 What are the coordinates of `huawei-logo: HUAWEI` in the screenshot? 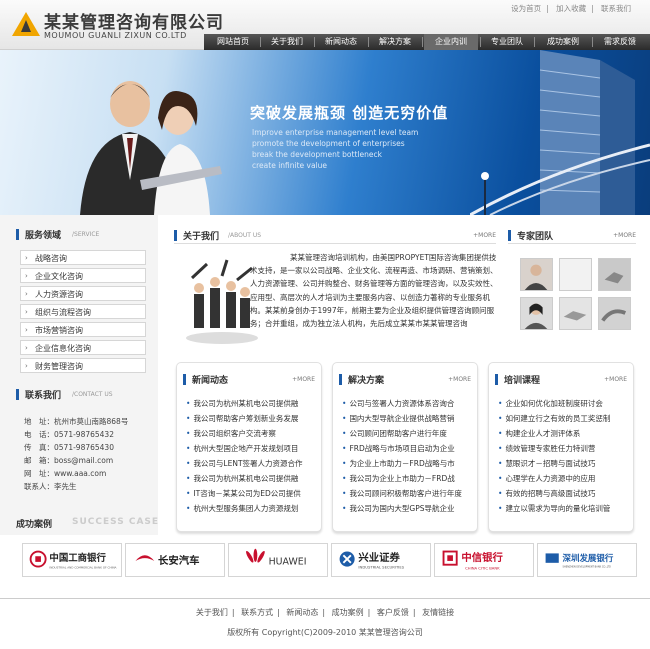 It's located at (278, 560).